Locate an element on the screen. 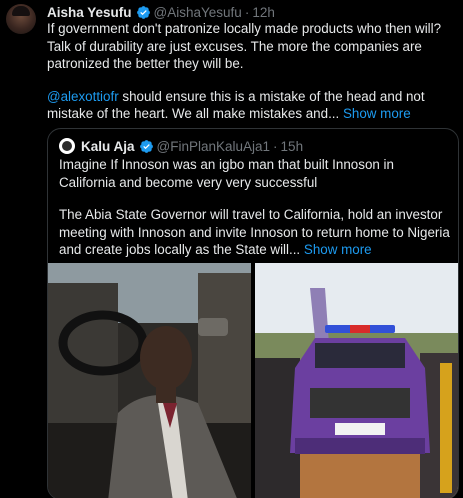  quoted-avatar is located at coordinates (67, 146).